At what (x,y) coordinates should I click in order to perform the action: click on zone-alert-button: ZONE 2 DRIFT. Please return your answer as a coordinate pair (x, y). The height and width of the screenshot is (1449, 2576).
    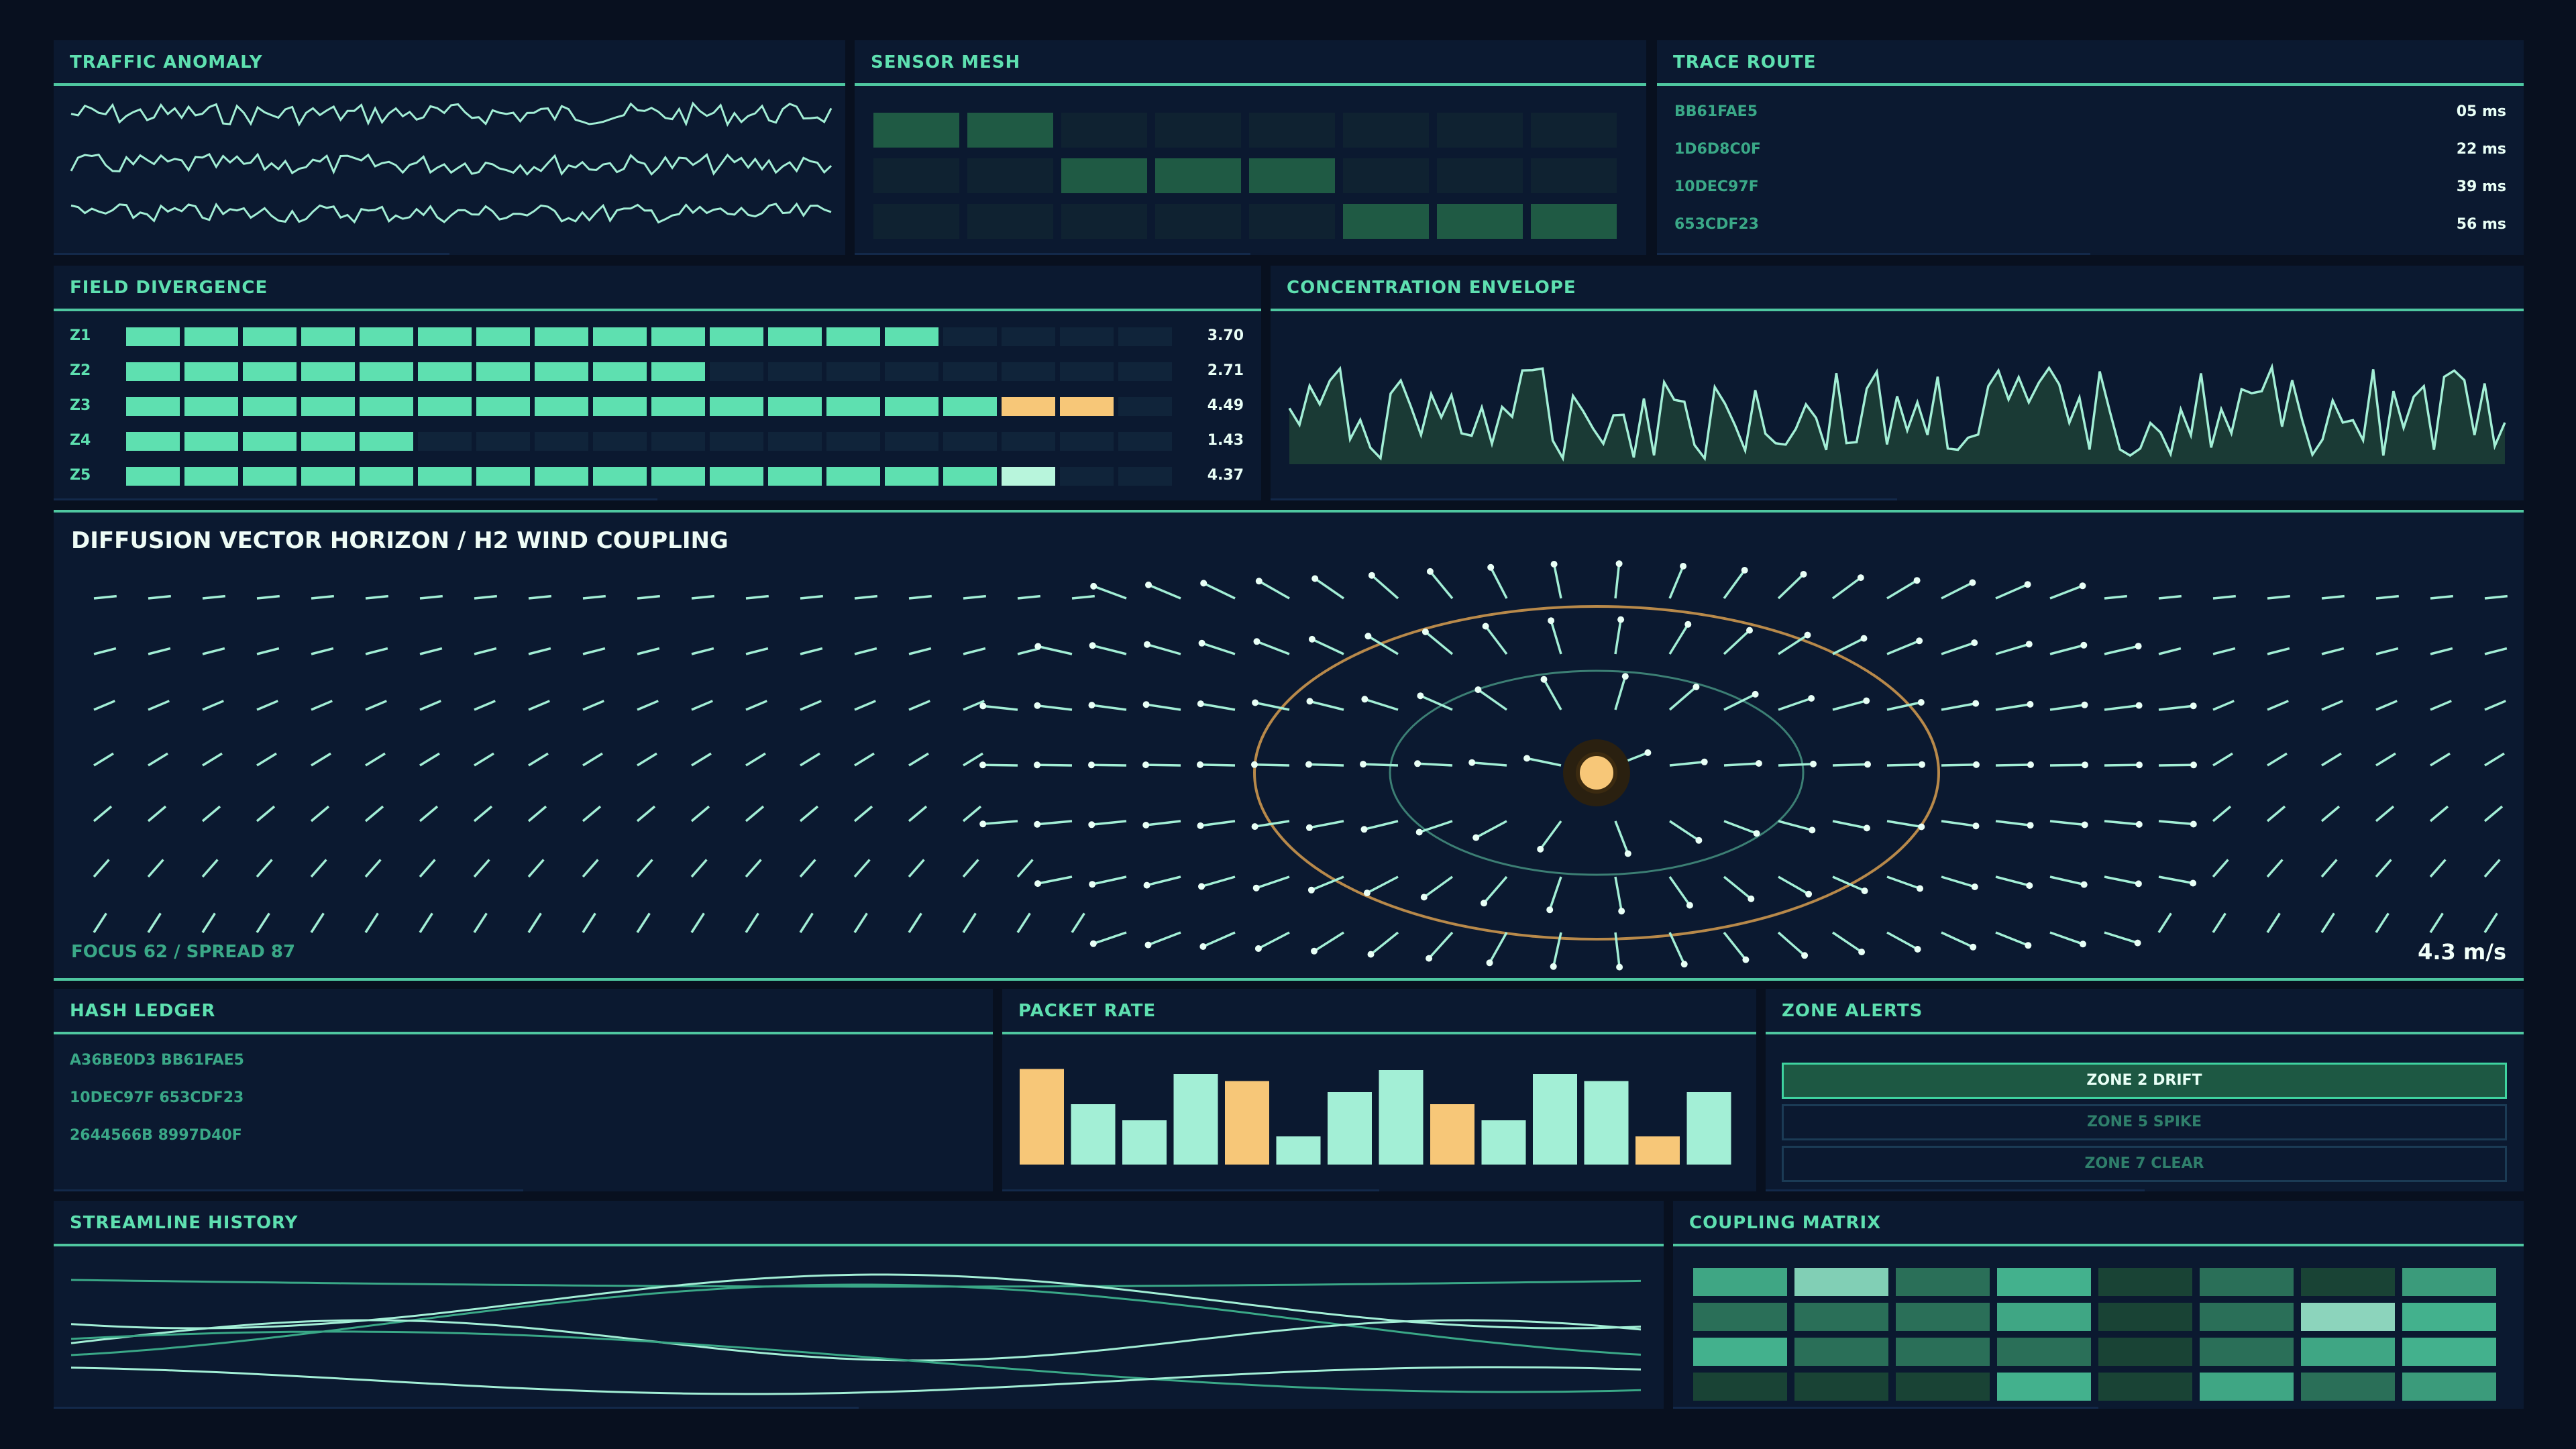
    Looking at the image, I should click on (2144, 1081).